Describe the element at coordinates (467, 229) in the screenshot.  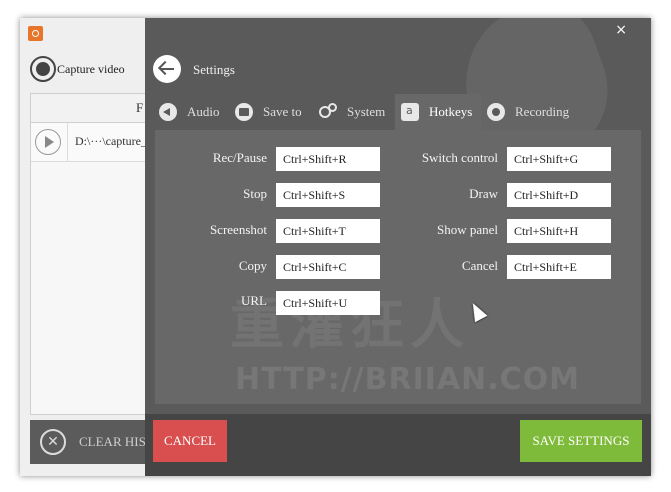
I see `hotkey-label: Show panel` at that location.